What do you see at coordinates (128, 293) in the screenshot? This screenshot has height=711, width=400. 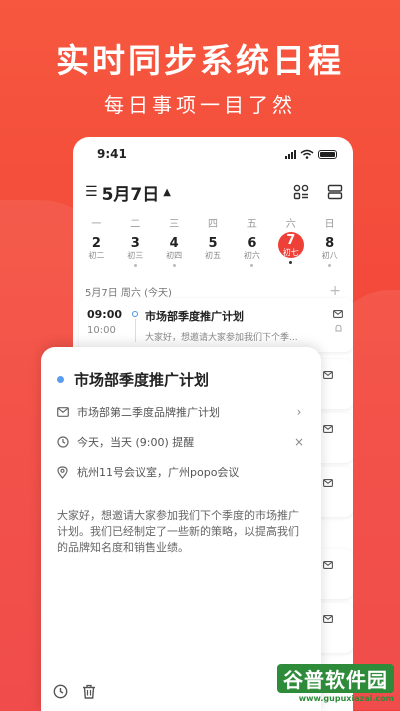 I see `day-label: 5月7日 周六 (今天)` at bounding box center [128, 293].